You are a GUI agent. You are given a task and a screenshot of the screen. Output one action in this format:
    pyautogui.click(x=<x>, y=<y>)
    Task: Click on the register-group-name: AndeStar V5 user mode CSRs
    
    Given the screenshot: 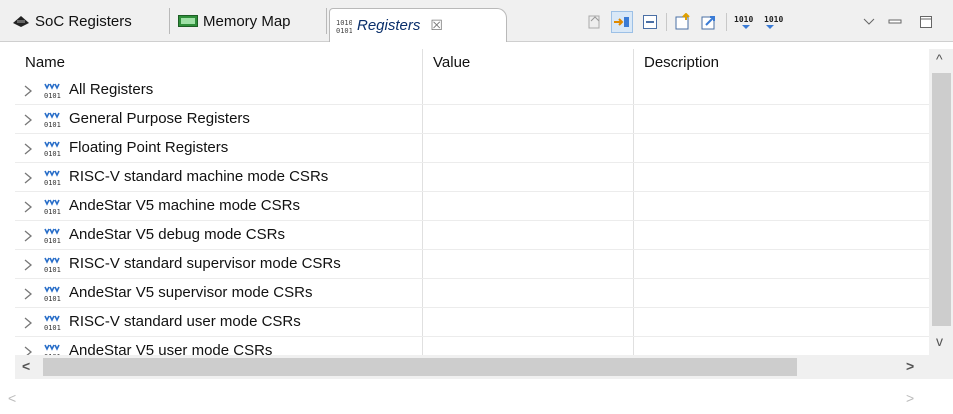 What is the action you would take?
    pyautogui.click(x=171, y=348)
    